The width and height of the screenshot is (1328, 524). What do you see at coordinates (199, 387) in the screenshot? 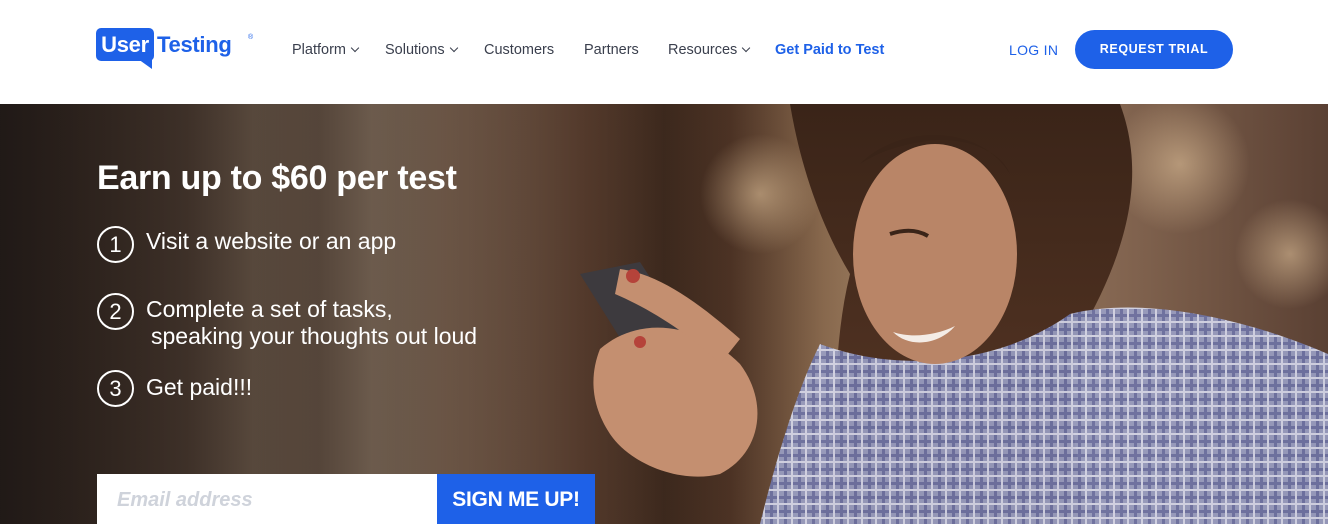
I see `step-text: Get paid!!!` at bounding box center [199, 387].